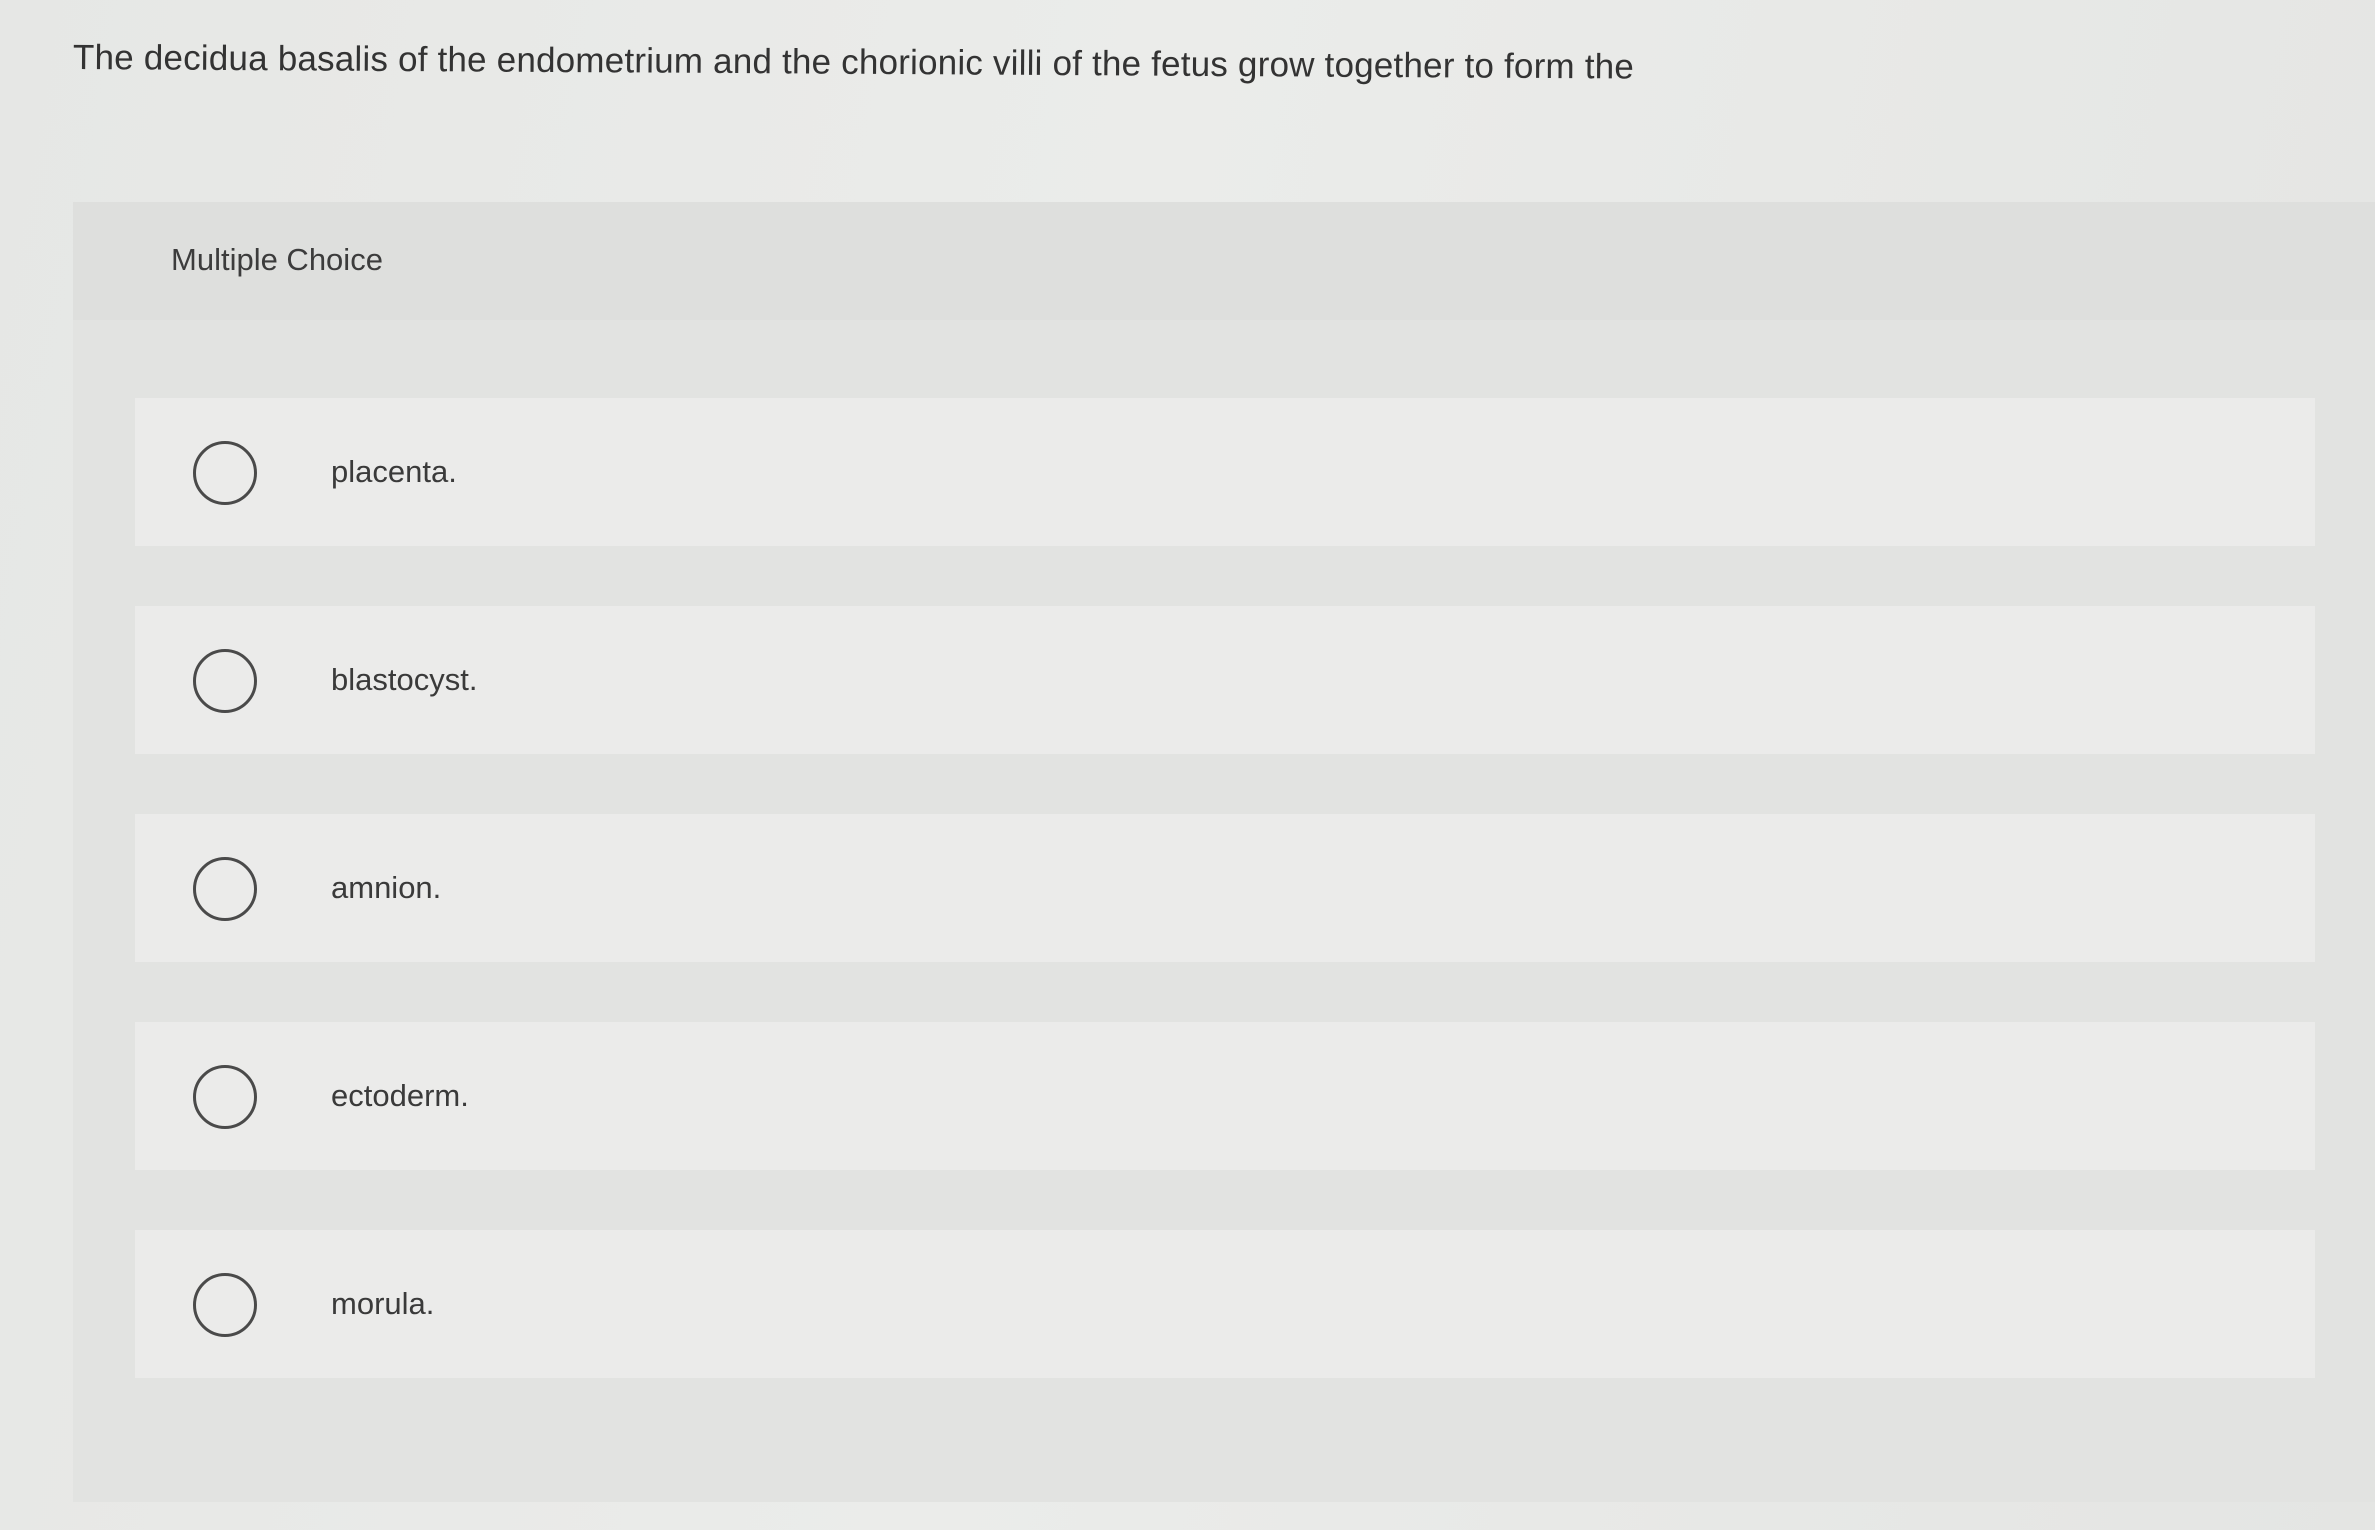  What do you see at coordinates (383, 1303) in the screenshot?
I see `answer-option-label: morula.` at bounding box center [383, 1303].